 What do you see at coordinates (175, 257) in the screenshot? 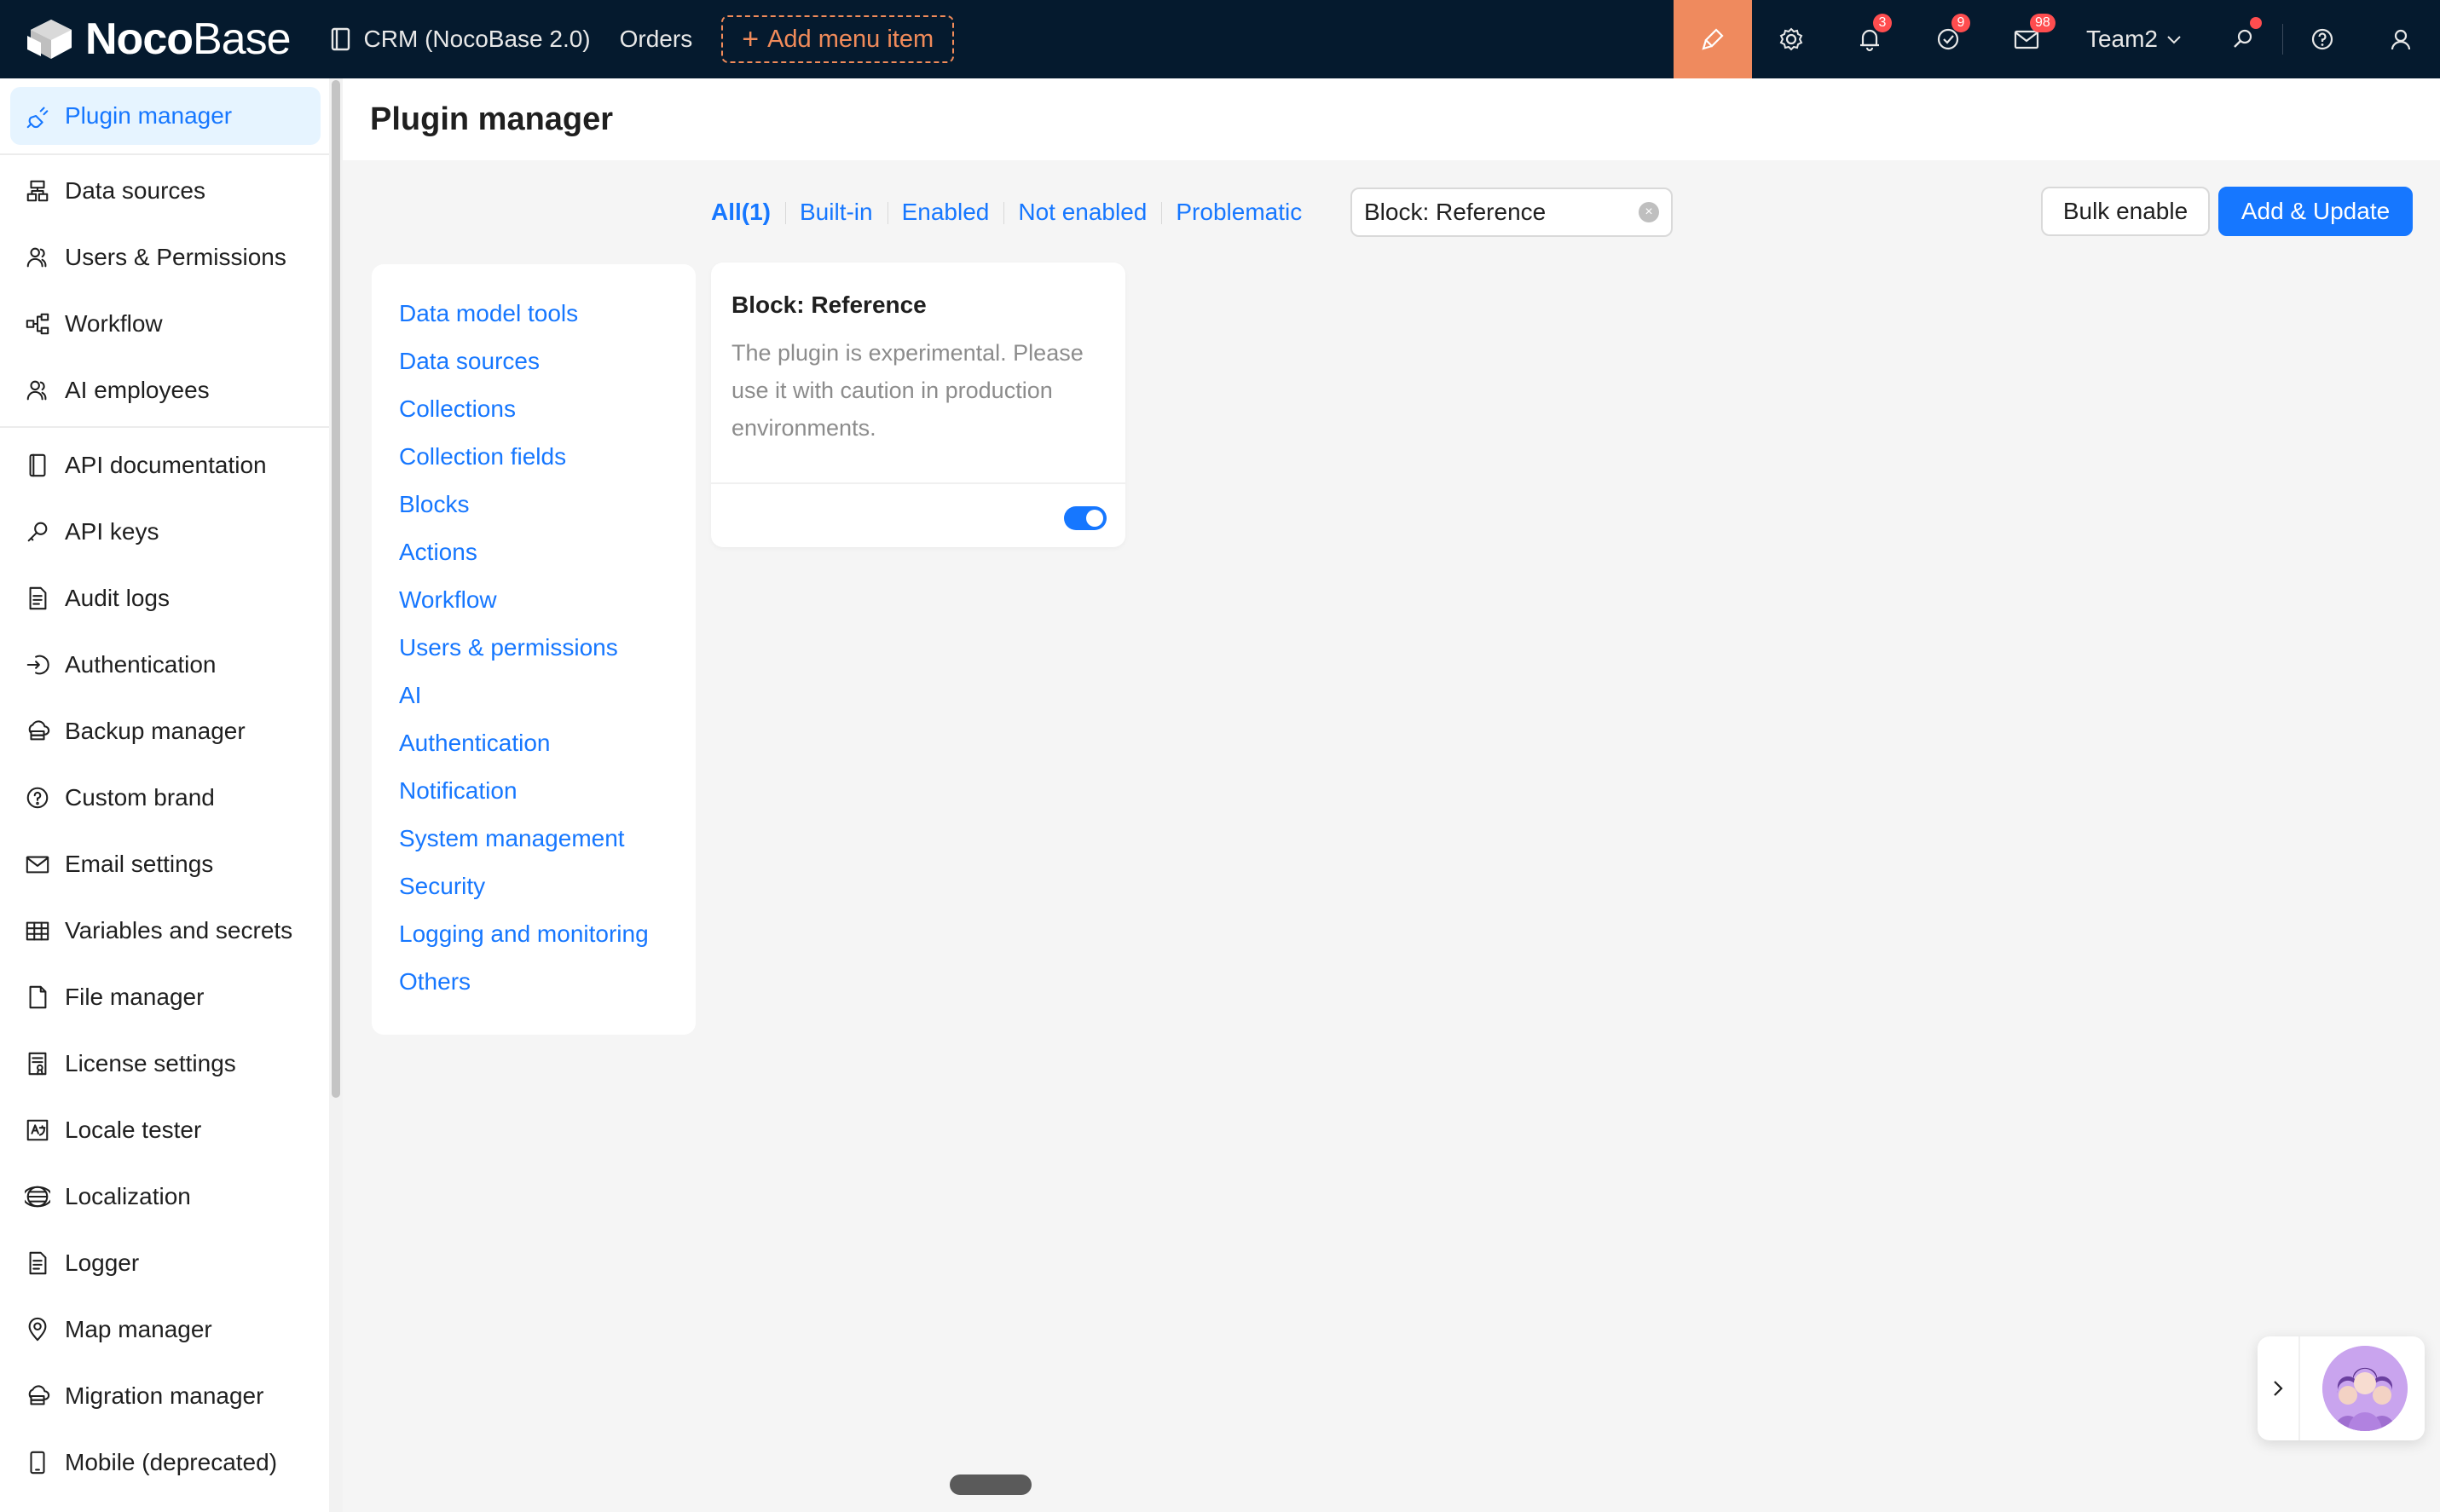
I see `sidebar-item-label: Users & Permissions` at bounding box center [175, 257].